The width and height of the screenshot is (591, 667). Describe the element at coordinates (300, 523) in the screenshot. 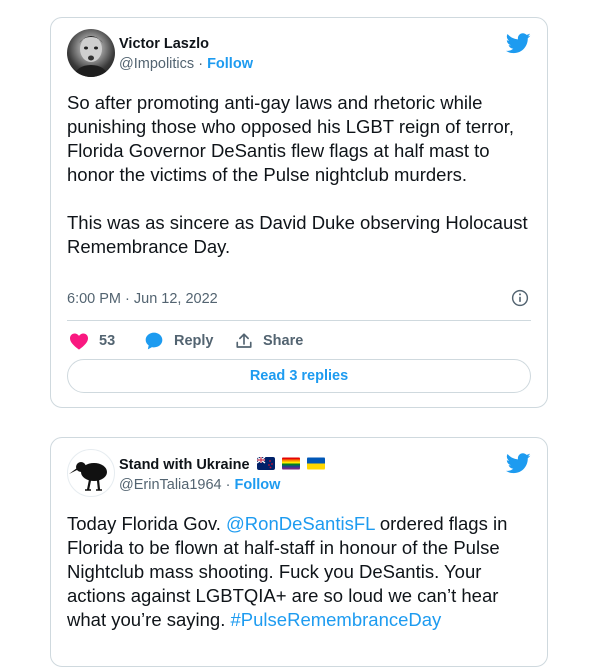

I see `mention-link: @RonDeSantisFL` at that location.